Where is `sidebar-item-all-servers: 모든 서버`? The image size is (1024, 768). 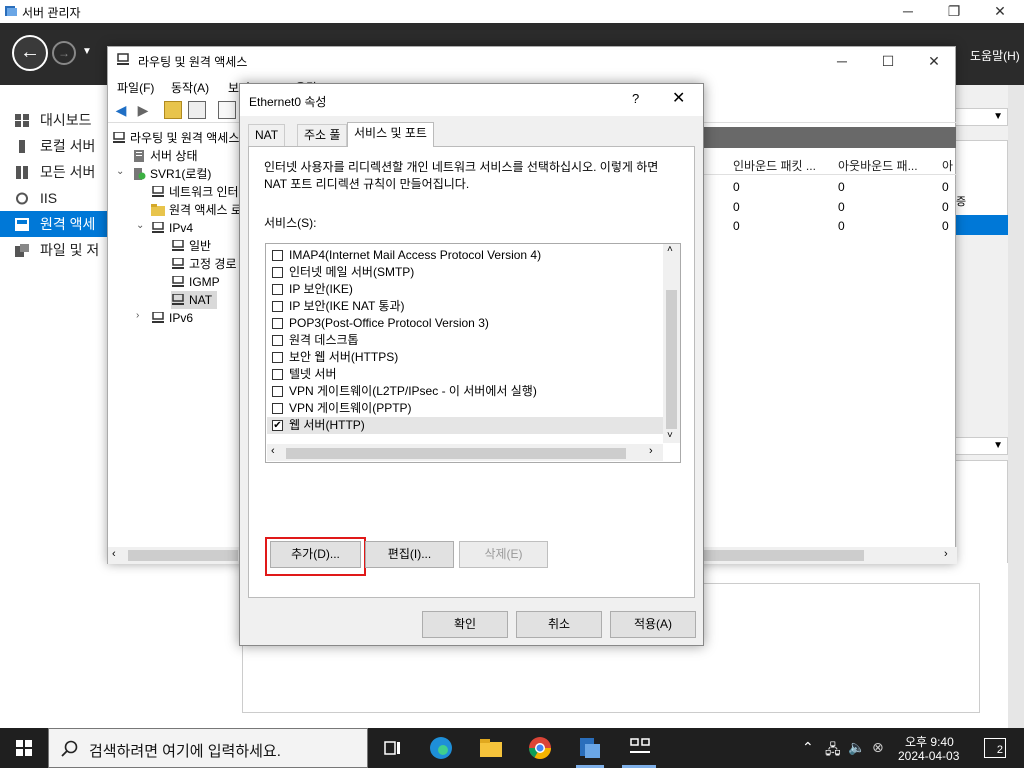
sidebar-item-all-servers: 모든 서버 is located at coordinates (54, 172).